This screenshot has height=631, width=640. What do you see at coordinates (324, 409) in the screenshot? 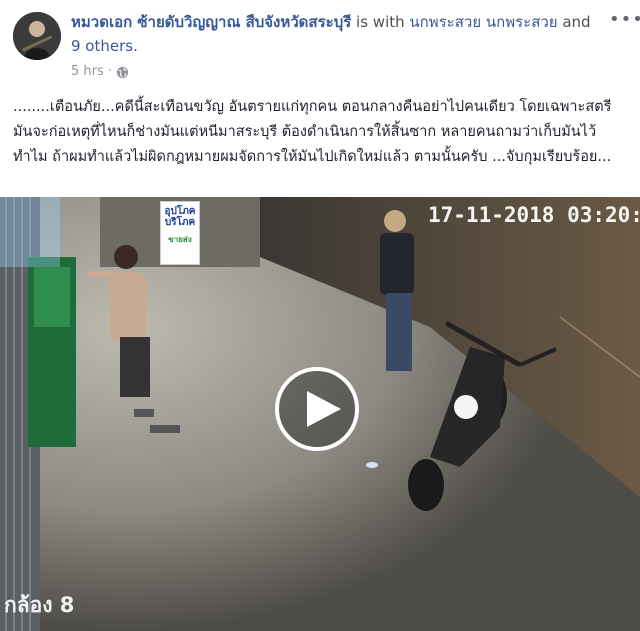
I see `play-icon` at bounding box center [324, 409].